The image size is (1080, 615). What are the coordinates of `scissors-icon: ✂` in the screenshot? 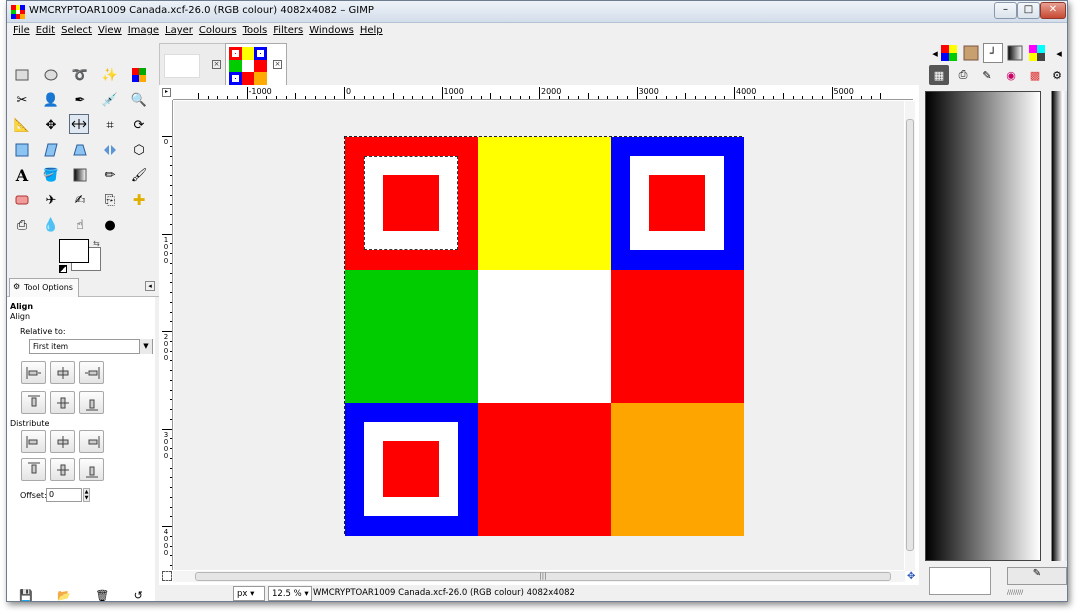 It's located at (22, 100).